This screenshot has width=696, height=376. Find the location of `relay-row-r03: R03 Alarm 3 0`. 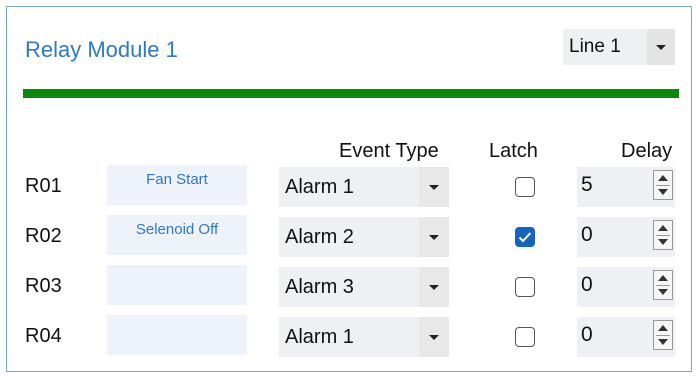

relay-row-r03: R03 Alarm 3 0 is located at coordinates (350, 286).